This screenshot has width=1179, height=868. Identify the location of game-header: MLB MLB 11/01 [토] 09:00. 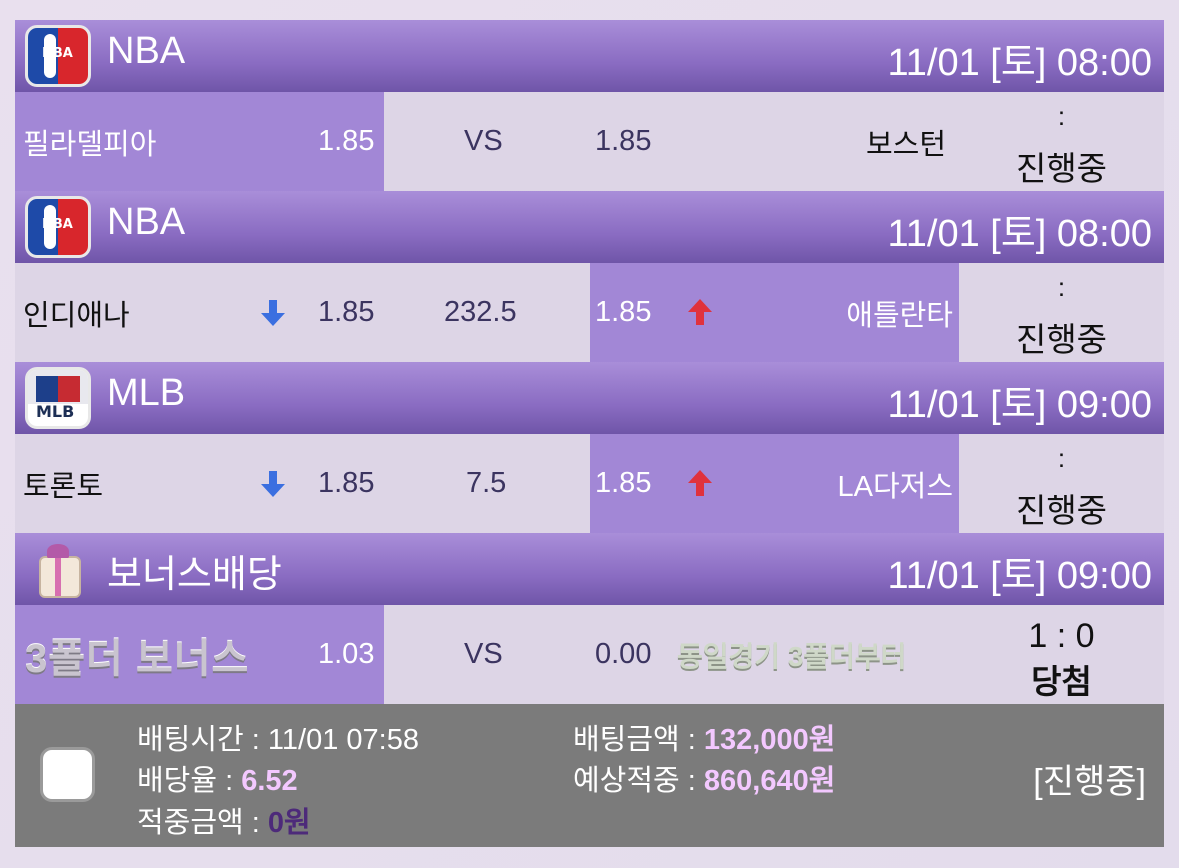
(589, 398).